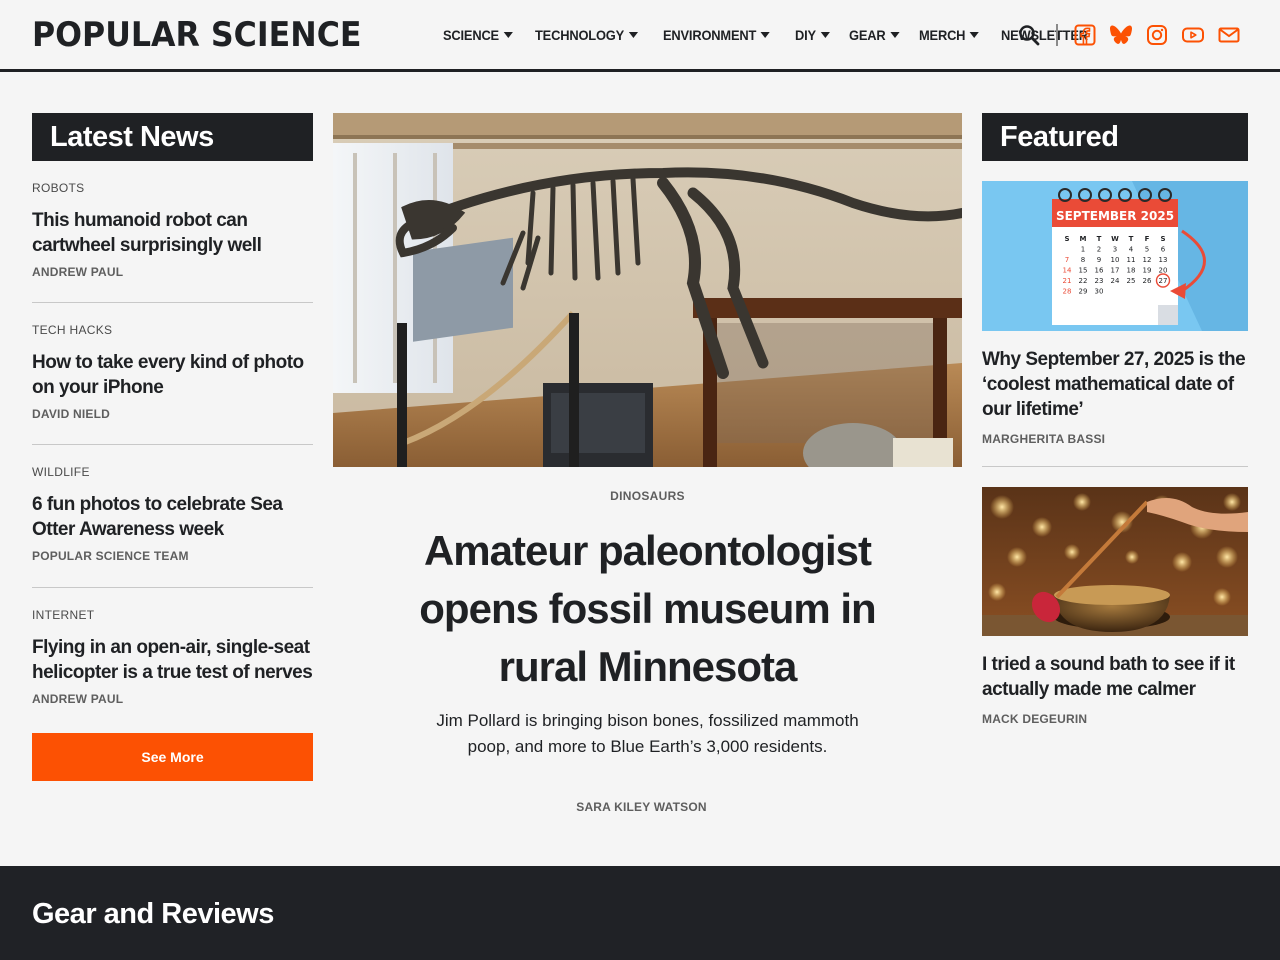 This screenshot has height=960, width=1280. Describe the element at coordinates (1131, 260) in the screenshot. I see `calendar-day: 11` at that location.